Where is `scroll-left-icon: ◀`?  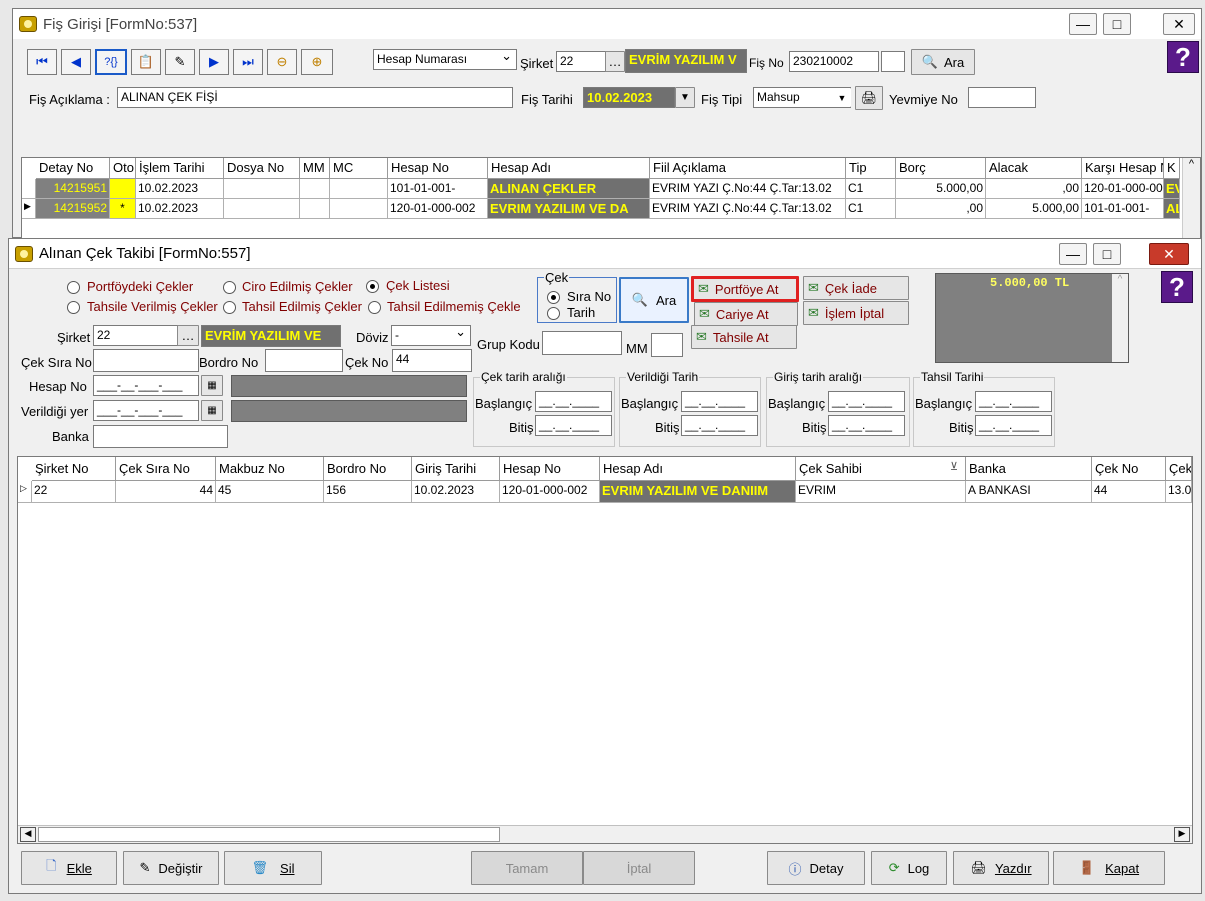
scroll-left-icon: ◀ is located at coordinates (28, 834).